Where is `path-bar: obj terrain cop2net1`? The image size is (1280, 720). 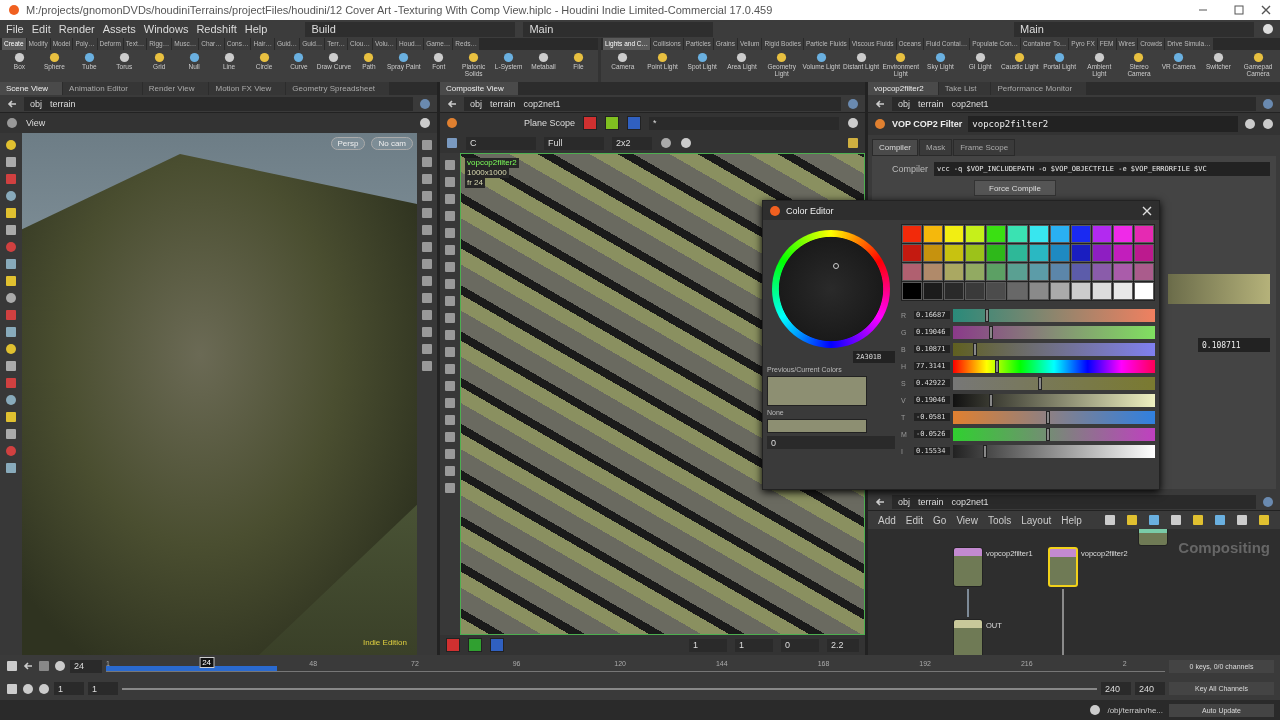
path-bar: obj terrain cop2net1 is located at coordinates (652, 103).